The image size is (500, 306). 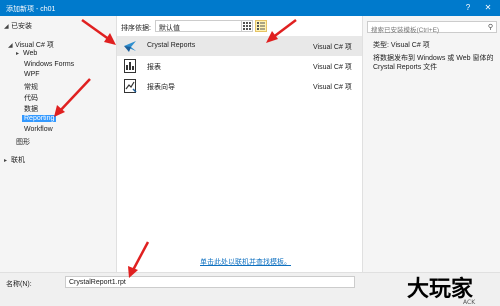 What do you see at coordinates (21, 26) in the screenshot?
I see `installed-label: 已安装` at bounding box center [21, 26].